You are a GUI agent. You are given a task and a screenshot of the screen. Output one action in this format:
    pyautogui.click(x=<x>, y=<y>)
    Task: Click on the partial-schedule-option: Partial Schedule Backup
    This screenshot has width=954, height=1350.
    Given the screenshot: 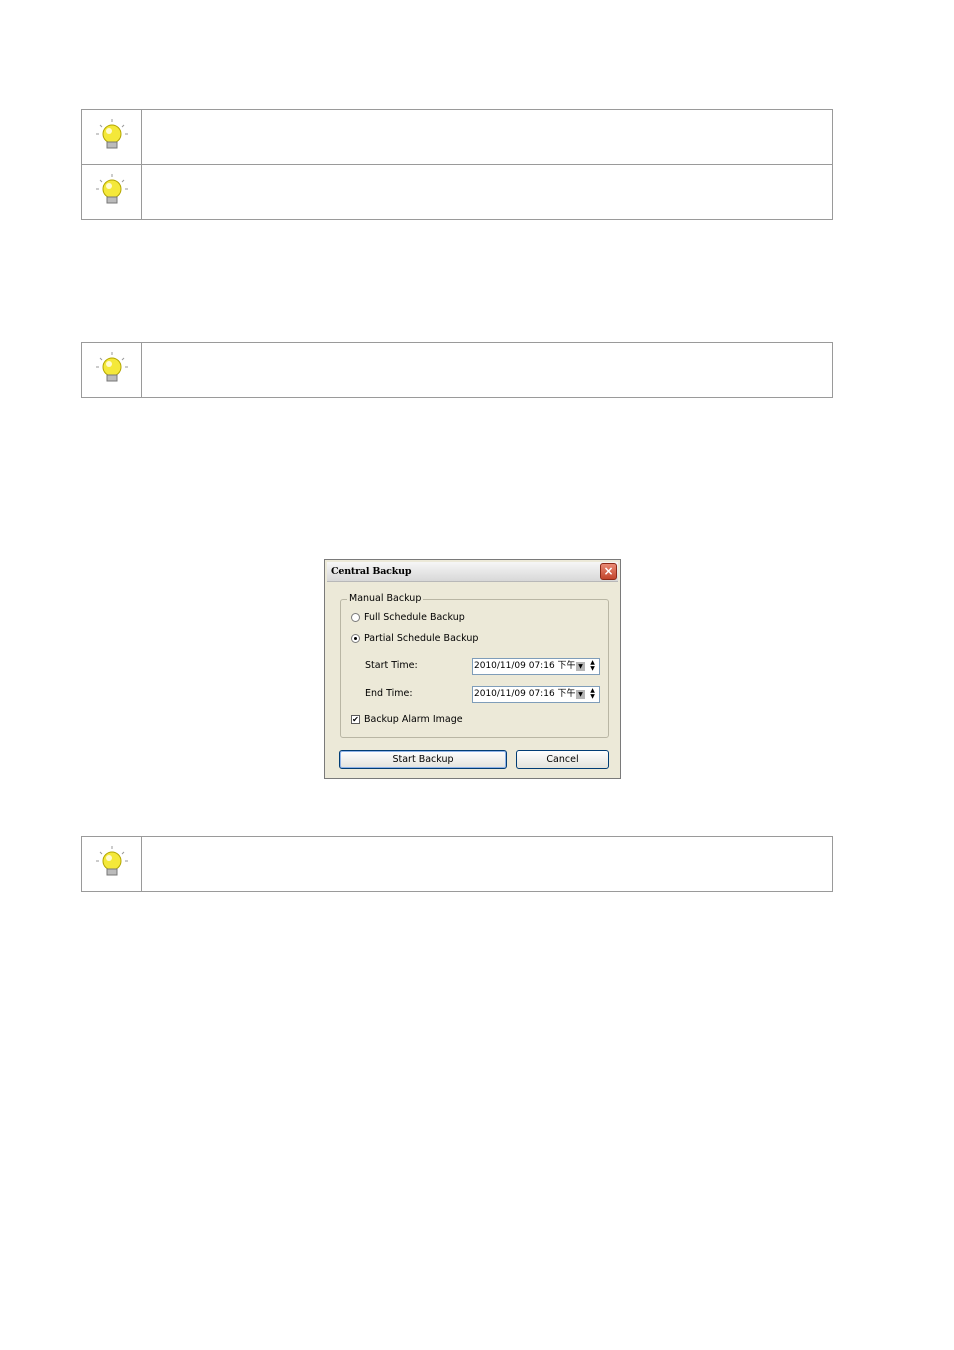 What is the action you would take?
    pyautogui.click(x=414, y=639)
    